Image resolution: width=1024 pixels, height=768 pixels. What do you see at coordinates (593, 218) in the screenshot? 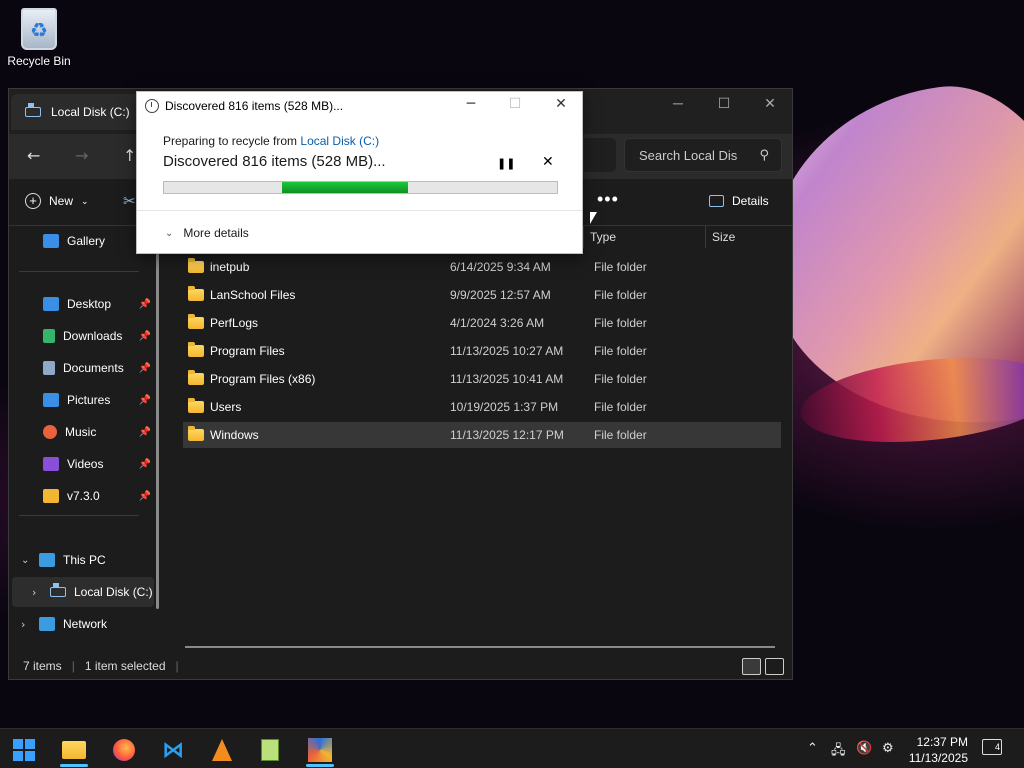
I see `mouse-cursor` at bounding box center [593, 218].